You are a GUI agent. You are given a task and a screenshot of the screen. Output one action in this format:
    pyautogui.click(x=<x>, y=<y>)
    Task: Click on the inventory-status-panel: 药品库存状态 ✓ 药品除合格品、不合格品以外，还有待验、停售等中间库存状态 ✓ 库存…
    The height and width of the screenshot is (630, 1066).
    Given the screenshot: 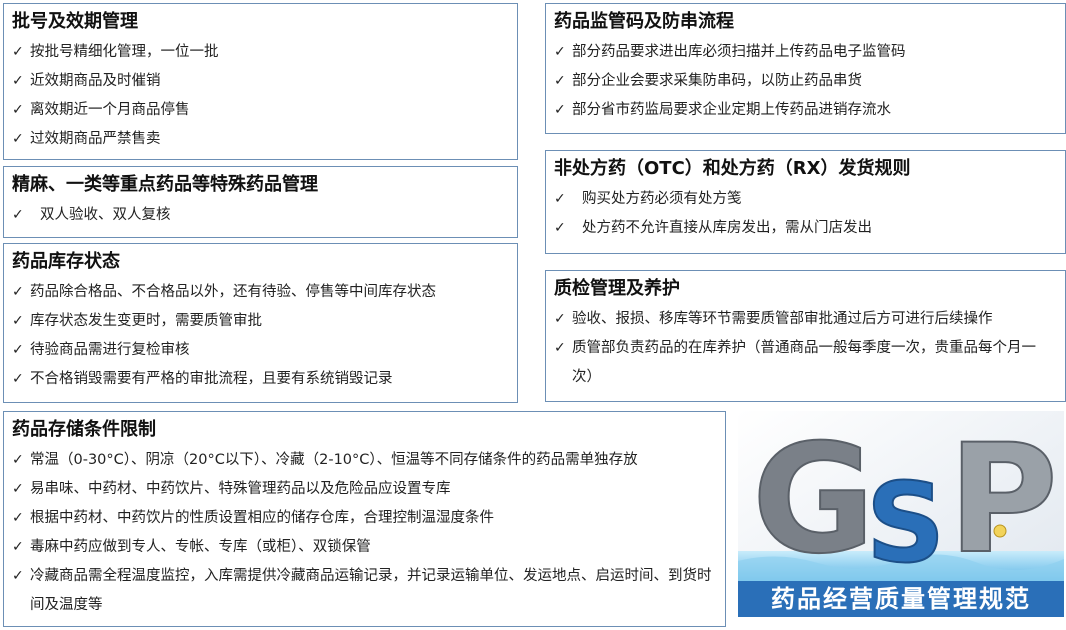 What is the action you would take?
    pyautogui.click(x=260, y=323)
    